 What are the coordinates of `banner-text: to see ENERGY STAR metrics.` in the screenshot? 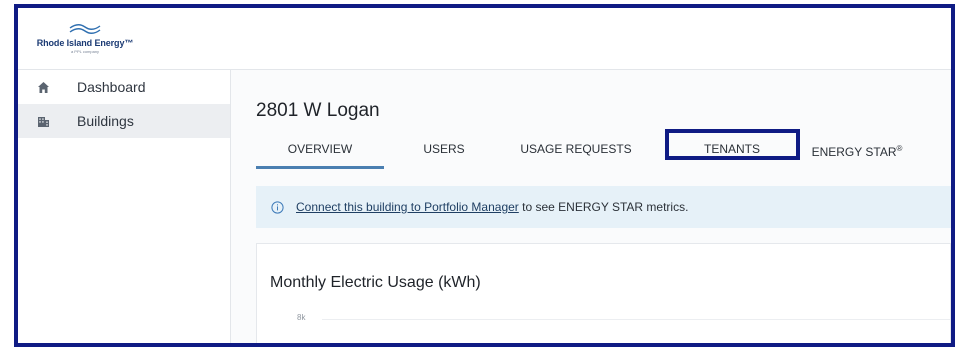 It's located at (603, 207).